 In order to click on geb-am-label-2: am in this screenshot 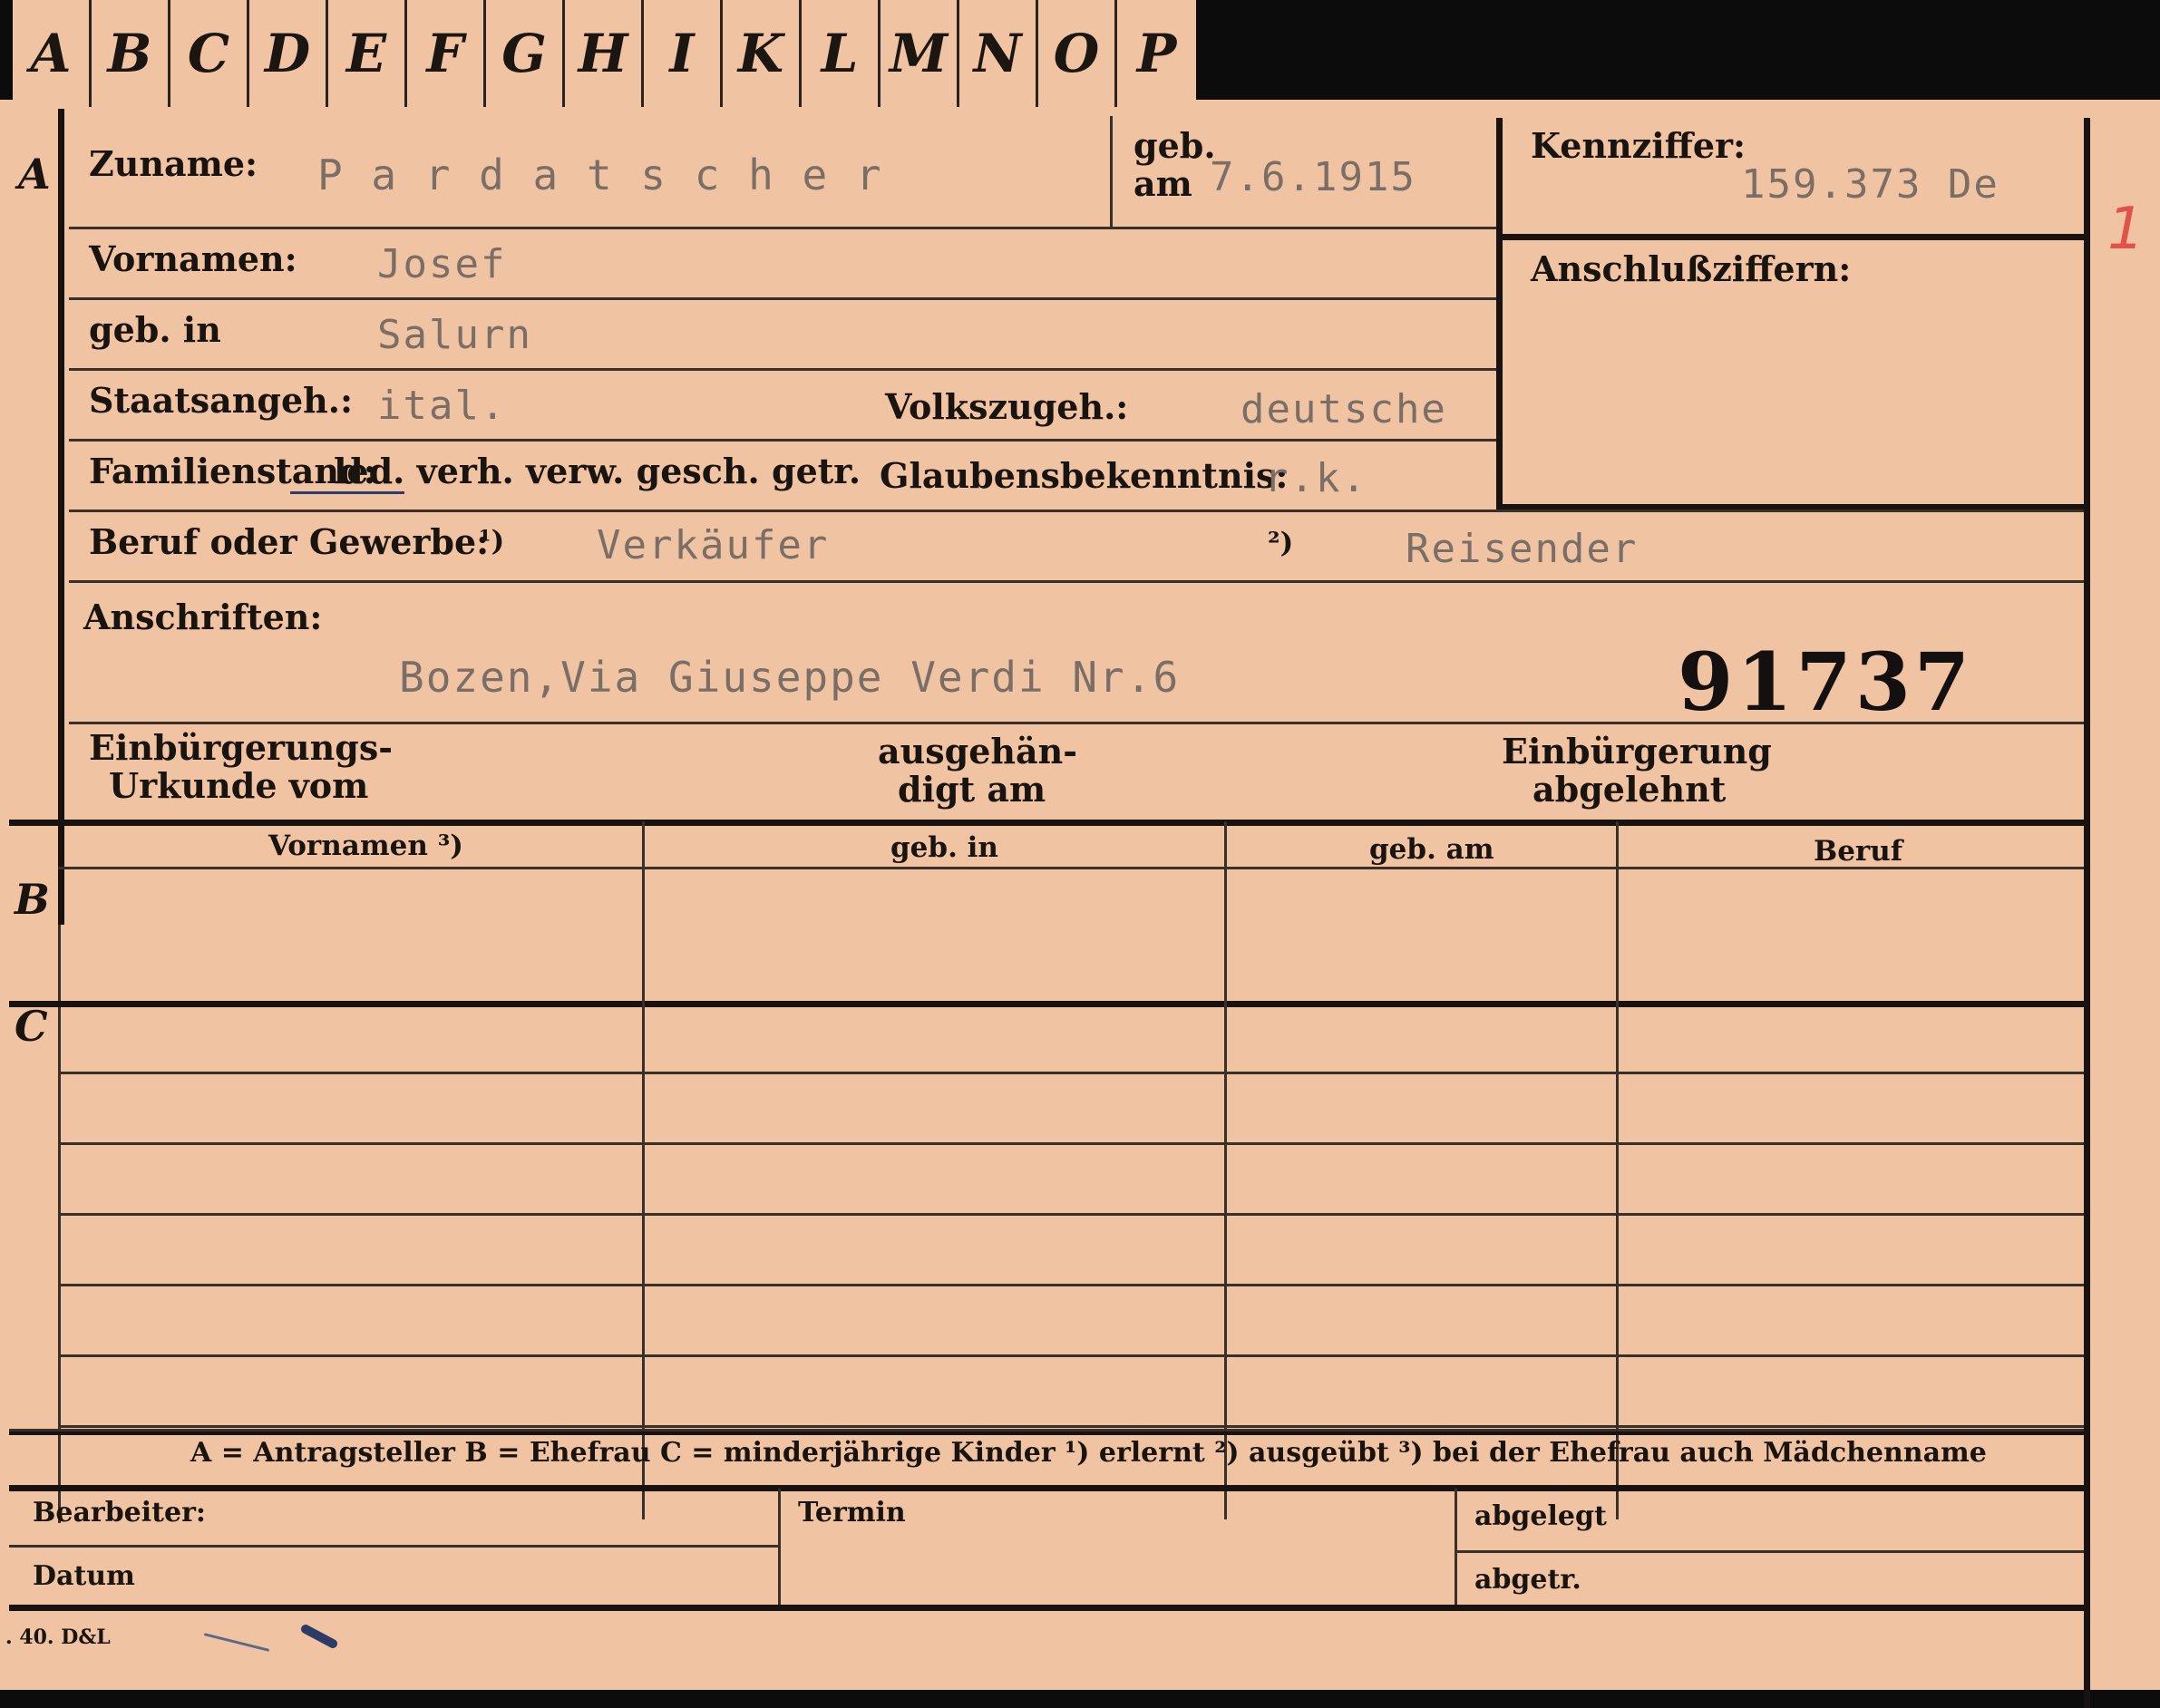, I will do `click(1163, 183)`.